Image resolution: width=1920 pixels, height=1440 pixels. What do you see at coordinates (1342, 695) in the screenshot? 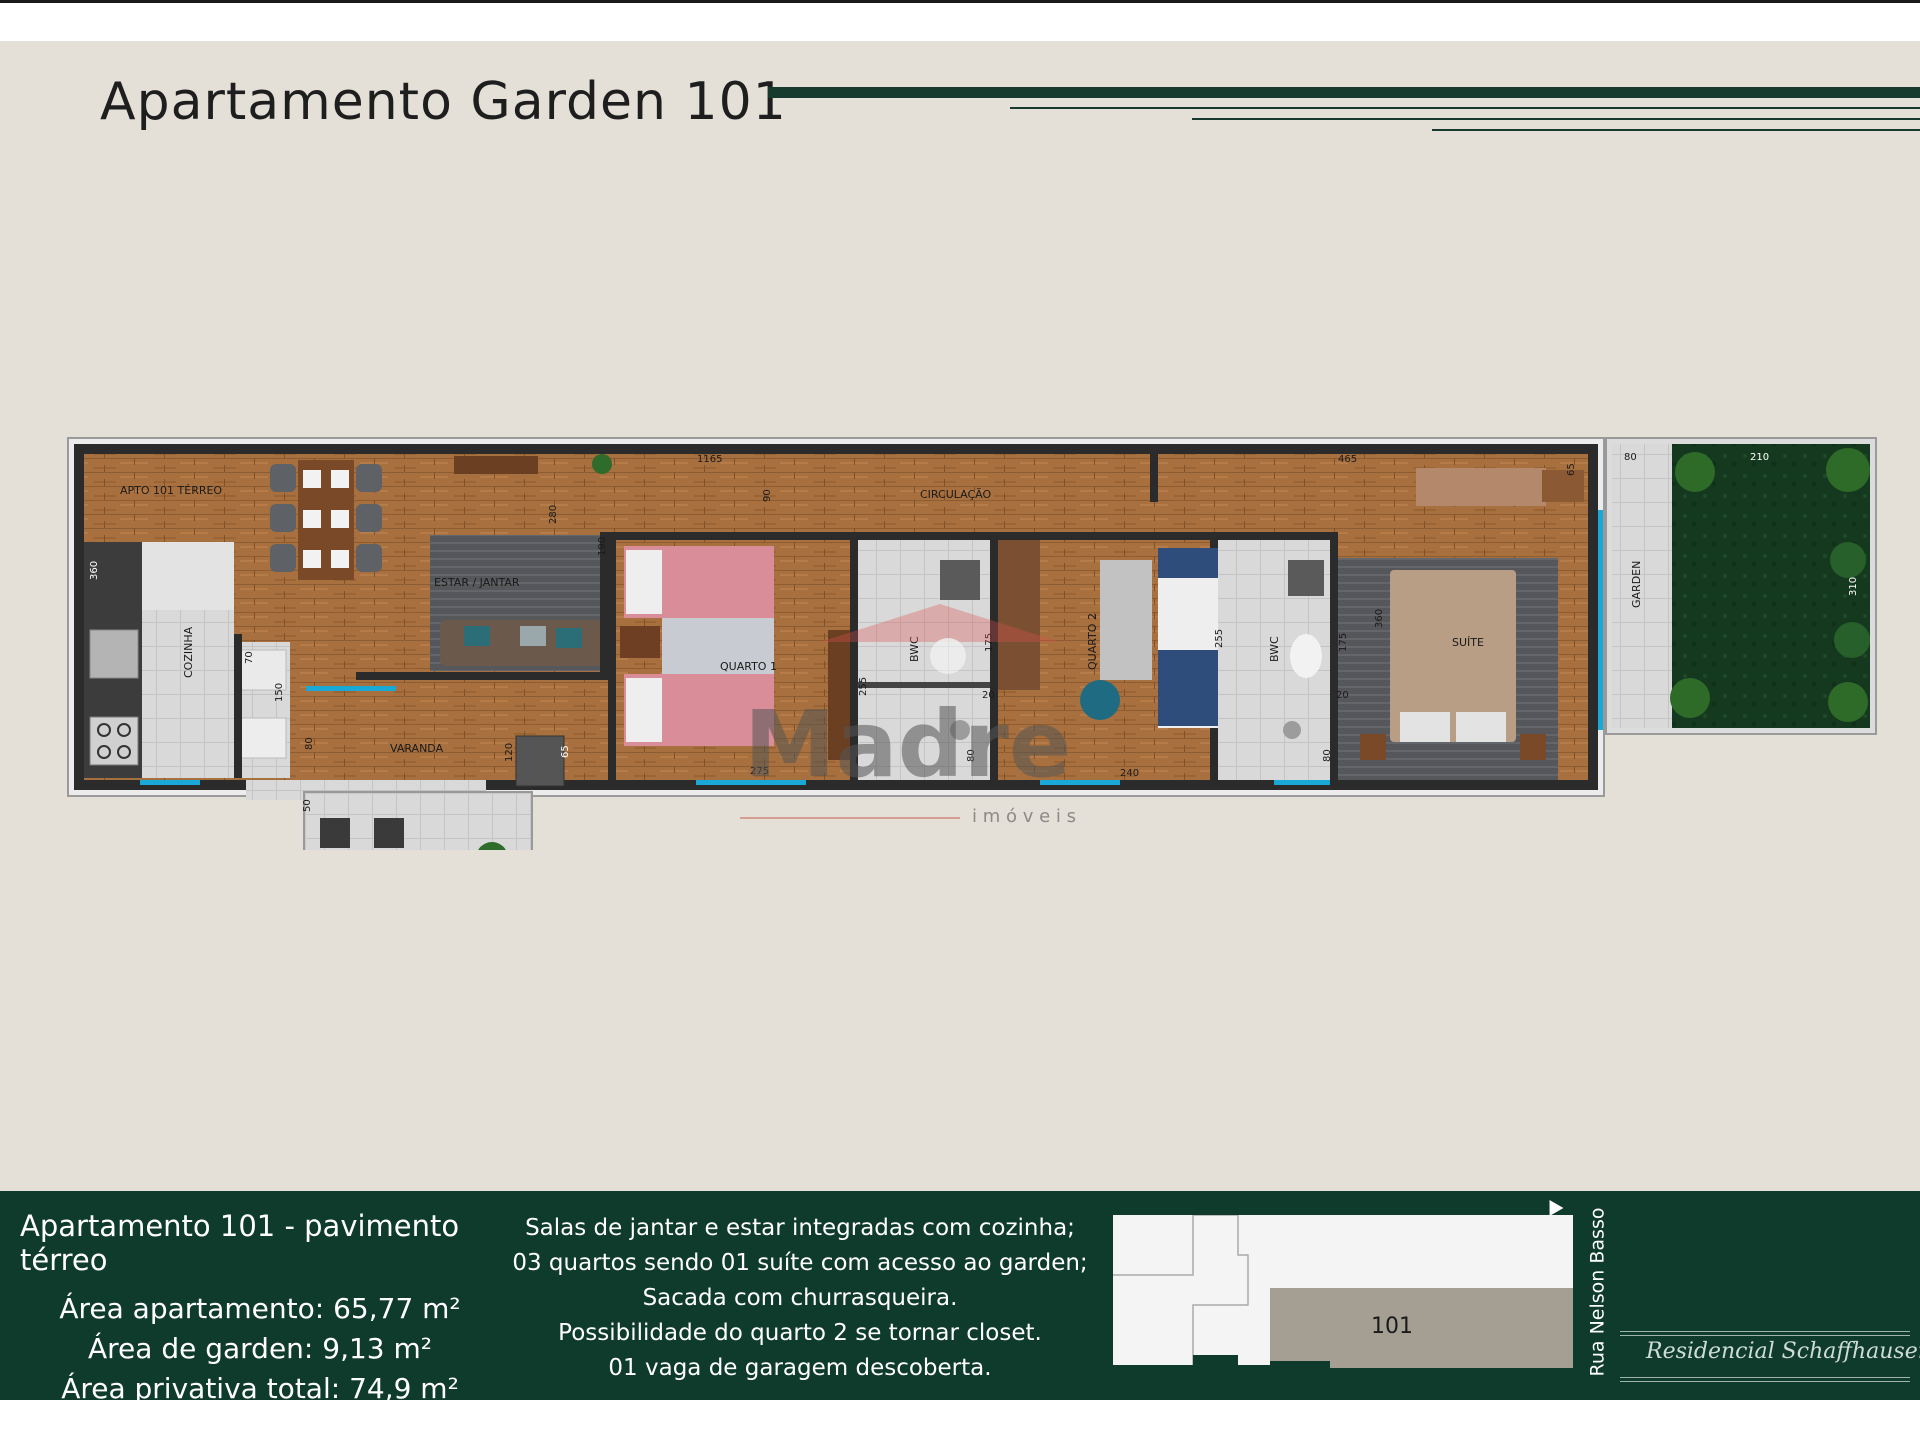
I see `dim-20b: 20` at bounding box center [1342, 695].